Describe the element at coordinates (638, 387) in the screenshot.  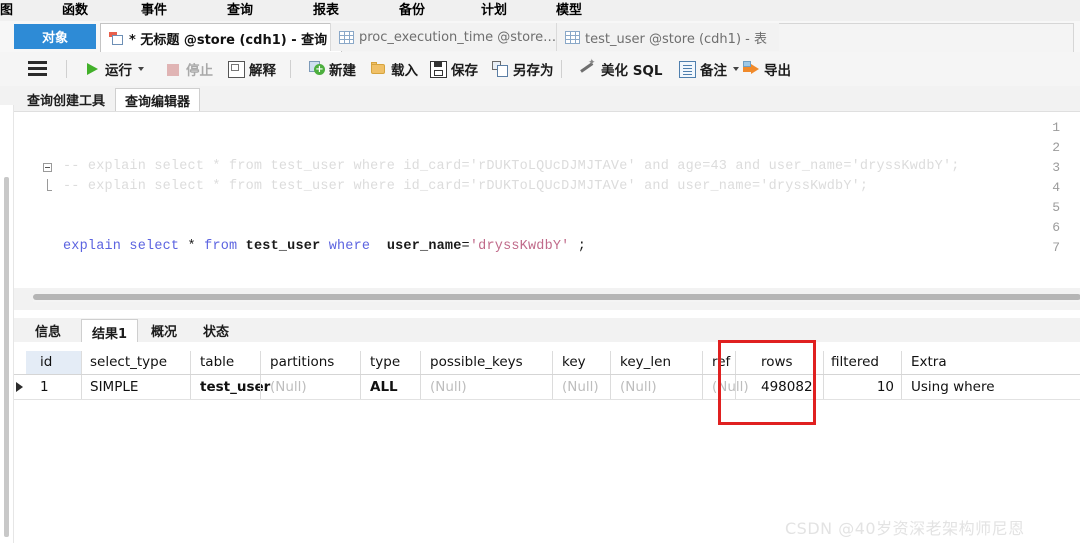
I see `cell-key_len: (Null)` at that location.